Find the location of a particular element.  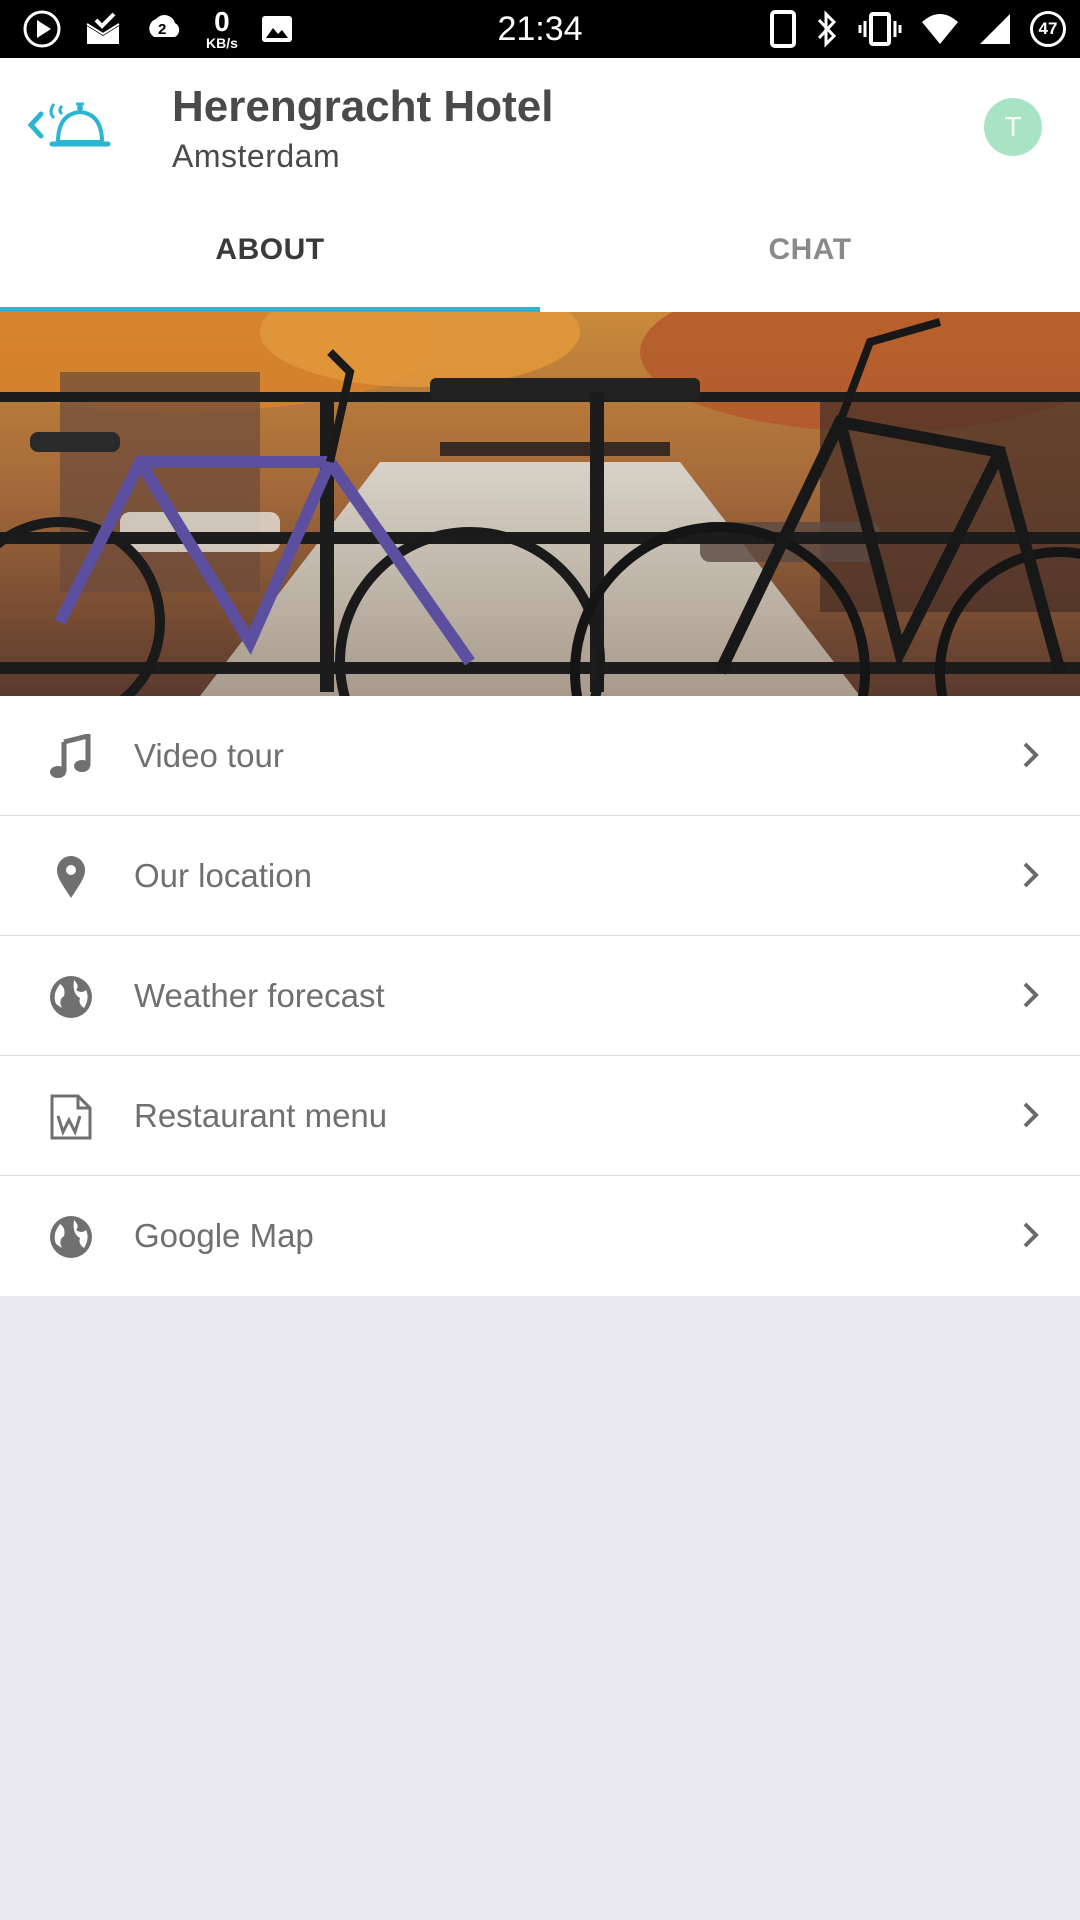

list-item-weather-forecast: Weather forecast is located at coordinates (540, 996).